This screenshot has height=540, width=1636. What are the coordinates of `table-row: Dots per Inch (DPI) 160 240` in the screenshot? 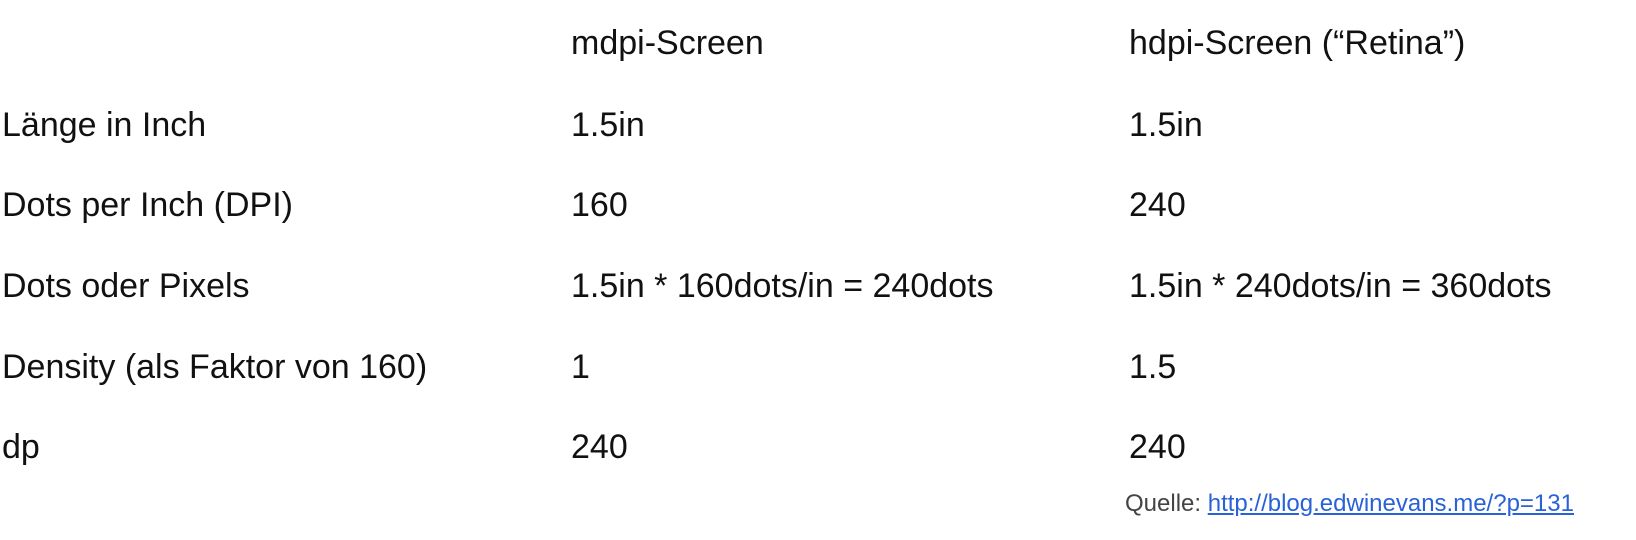 It's located at (818, 205).